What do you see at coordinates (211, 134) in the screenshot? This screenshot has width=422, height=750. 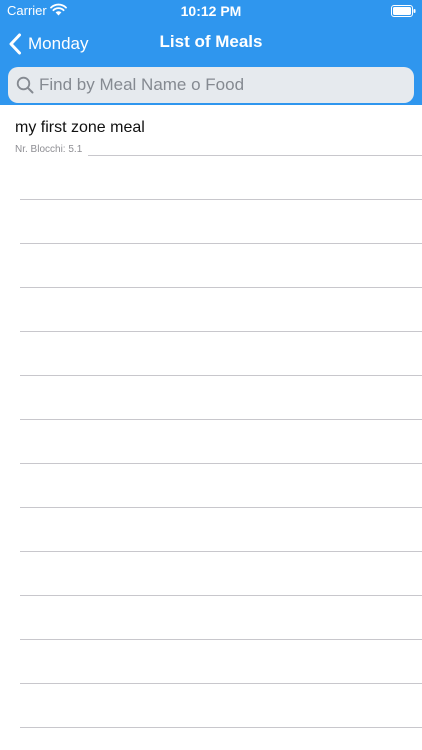 I see `list-item: my first zone meal Nr. Blocchi: 5.1` at bounding box center [211, 134].